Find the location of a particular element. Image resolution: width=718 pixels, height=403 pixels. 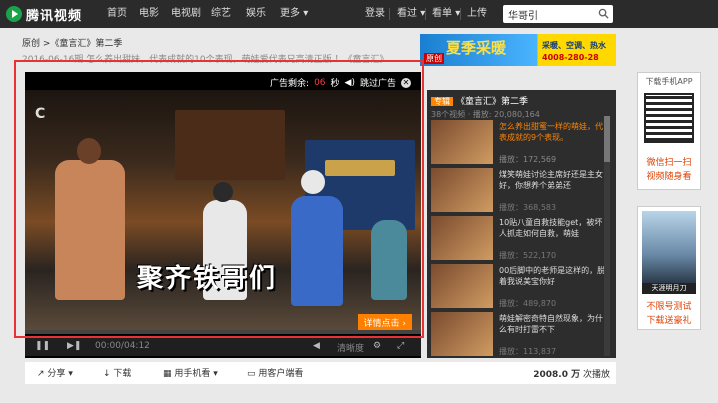

ad-banner-title: 夏季采暖 is located at coordinates (476, 48).